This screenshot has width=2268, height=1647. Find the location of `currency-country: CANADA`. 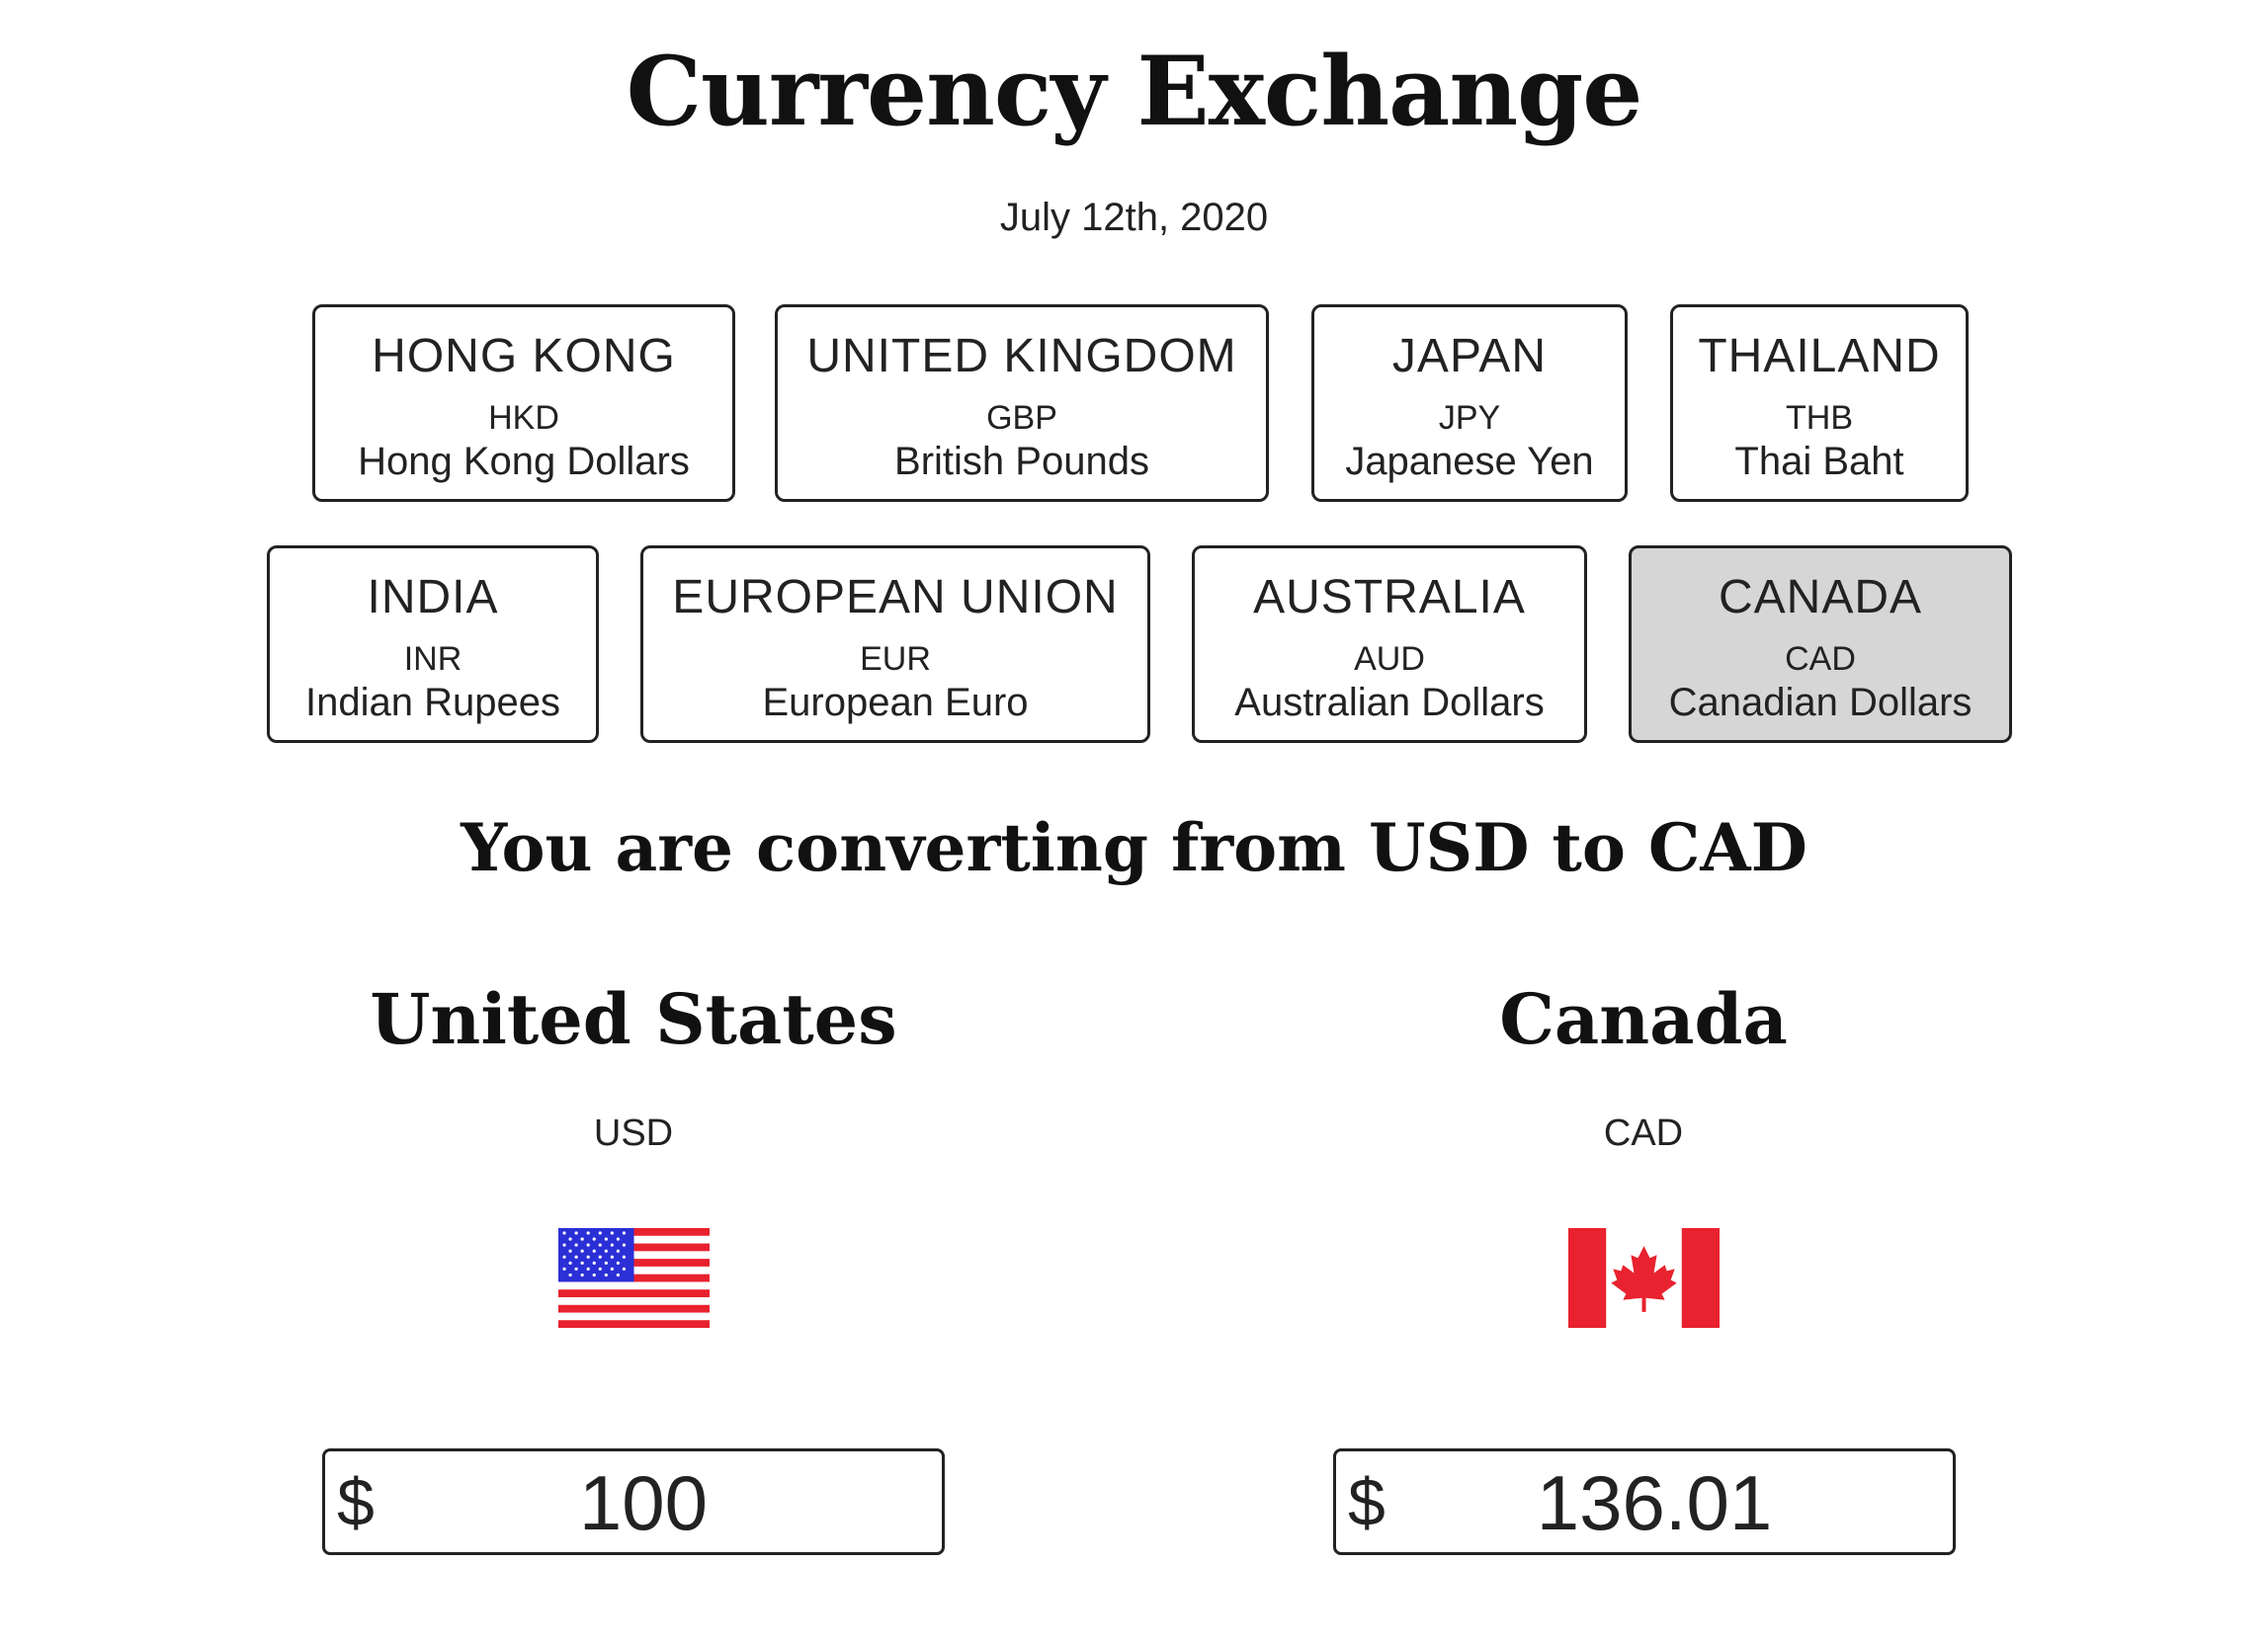

currency-country: CANADA is located at coordinates (1820, 597).